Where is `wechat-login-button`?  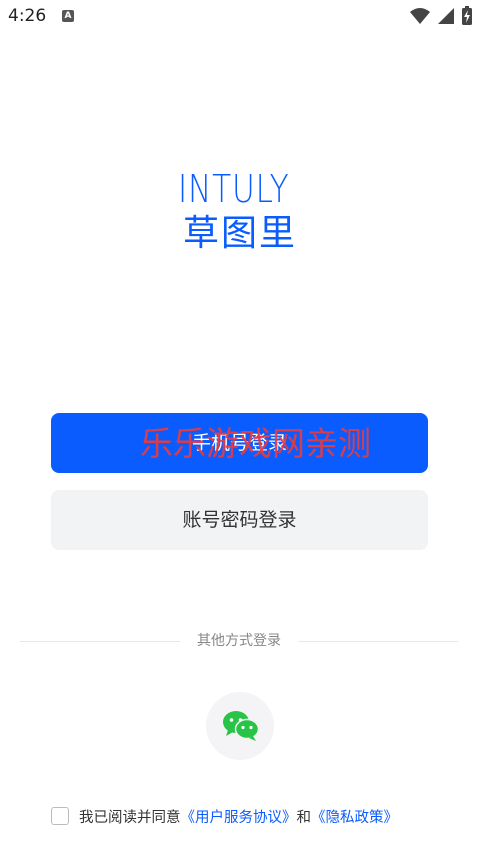
wechat-login-button is located at coordinates (240, 726).